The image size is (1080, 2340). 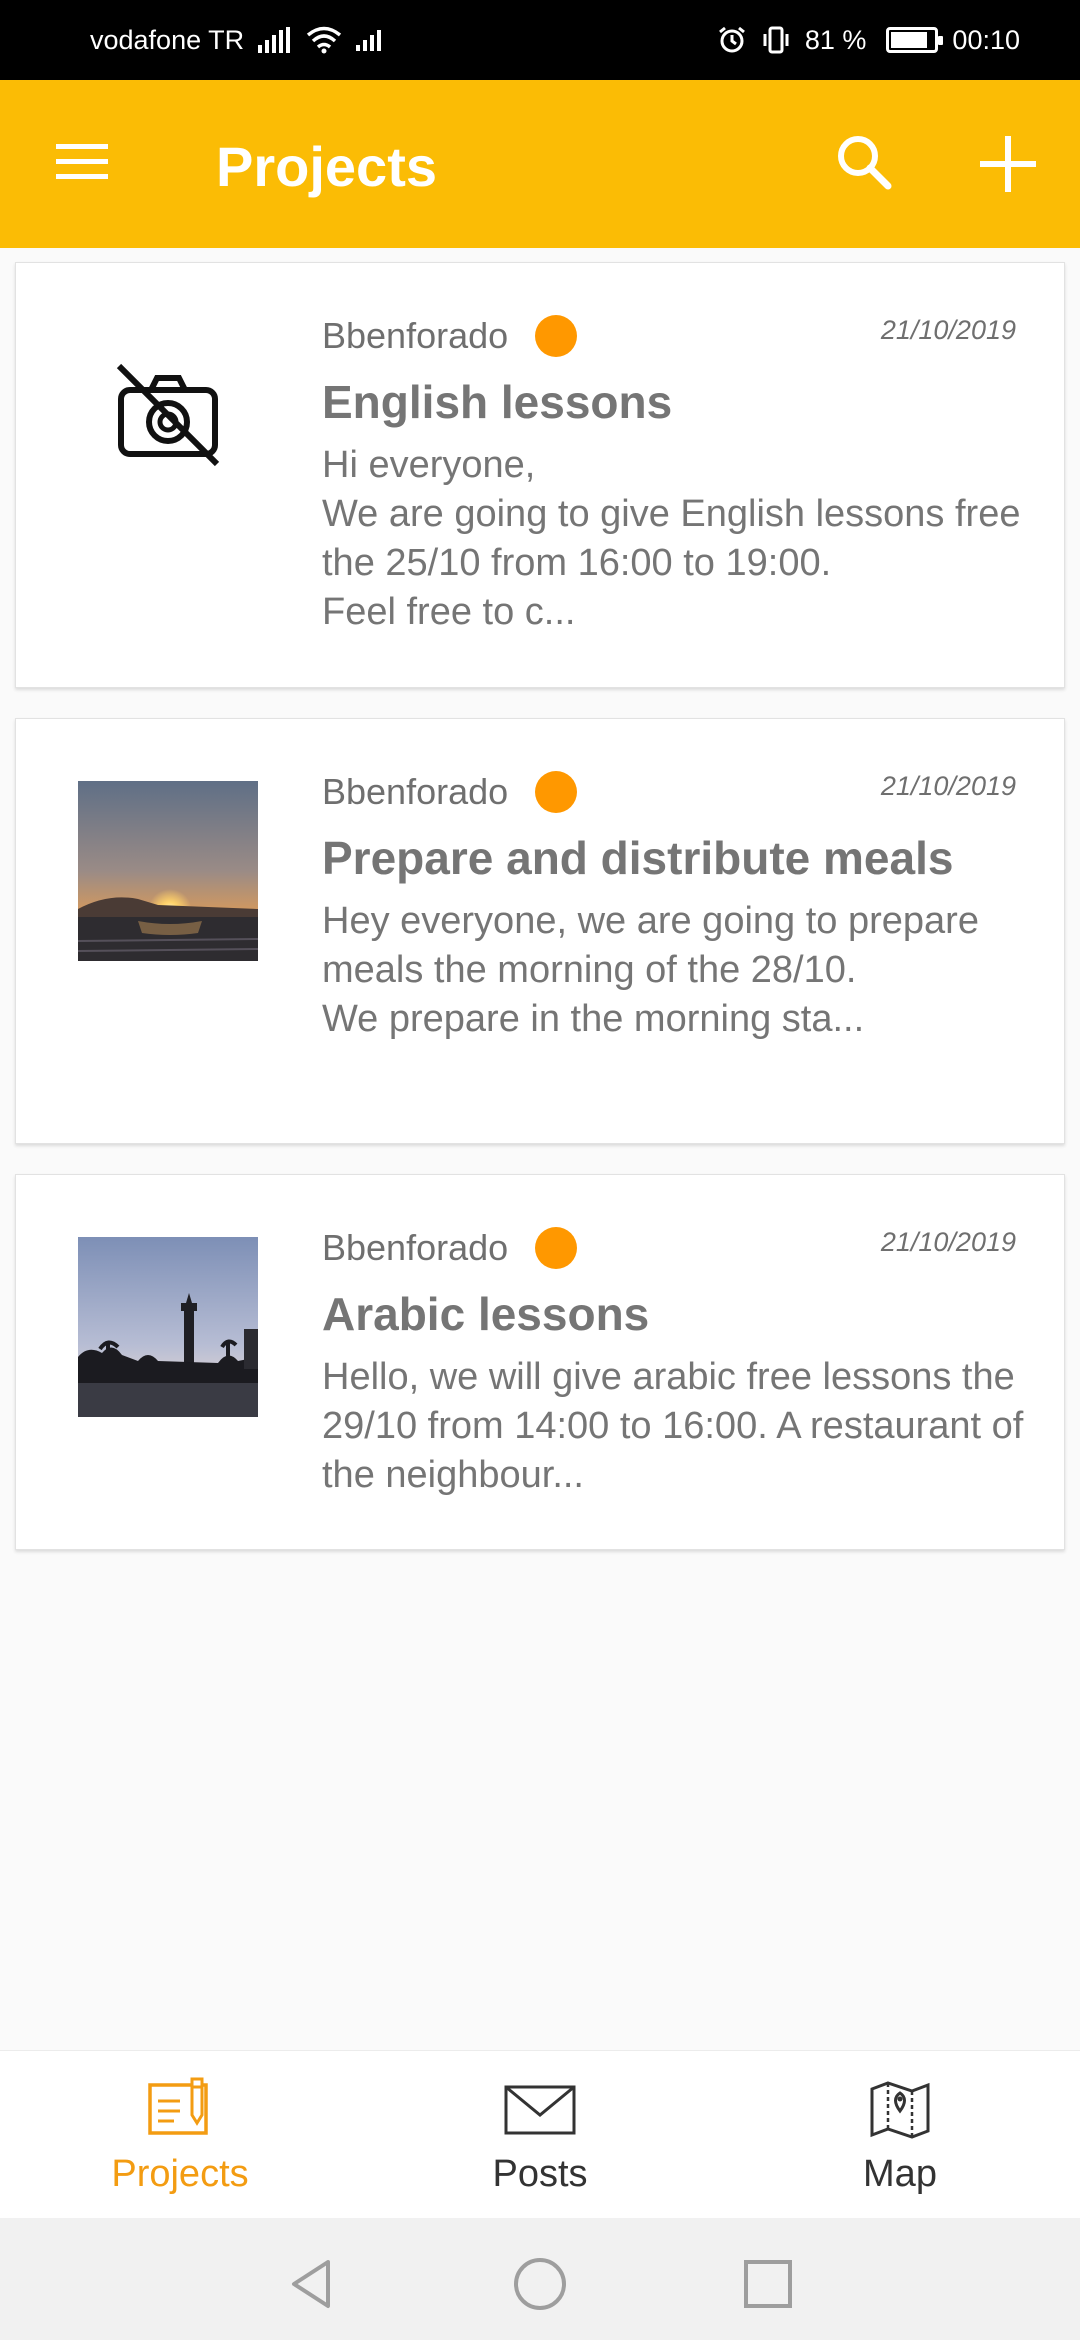 What do you see at coordinates (486, 1314) in the screenshot?
I see `project-title: Arabic lessons` at bounding box center [486, 1314].